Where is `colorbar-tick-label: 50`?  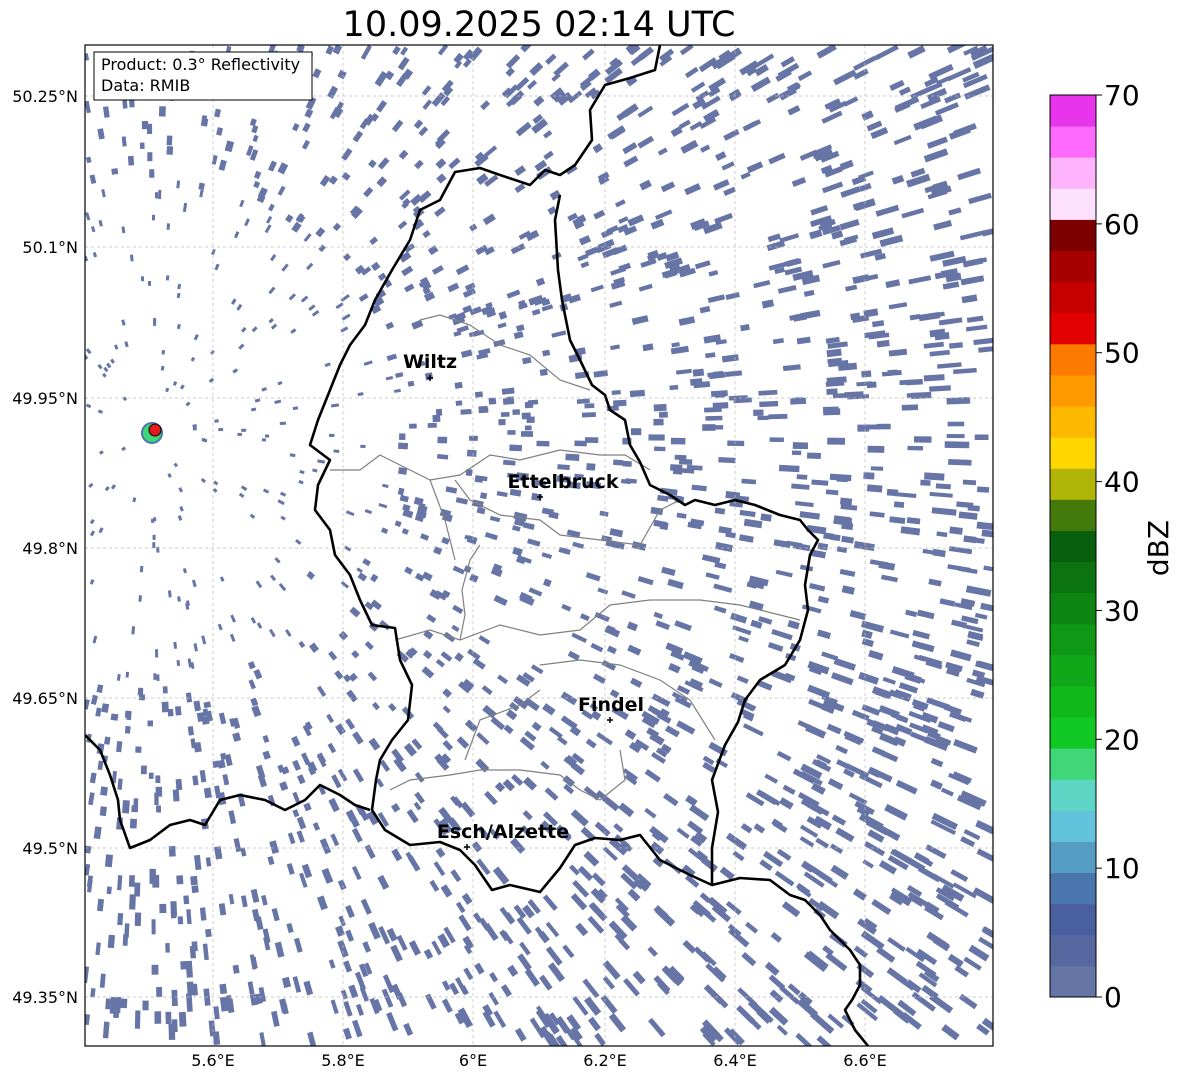
colorbar-tick-label: 50 is located at coordinates (1122, 353).